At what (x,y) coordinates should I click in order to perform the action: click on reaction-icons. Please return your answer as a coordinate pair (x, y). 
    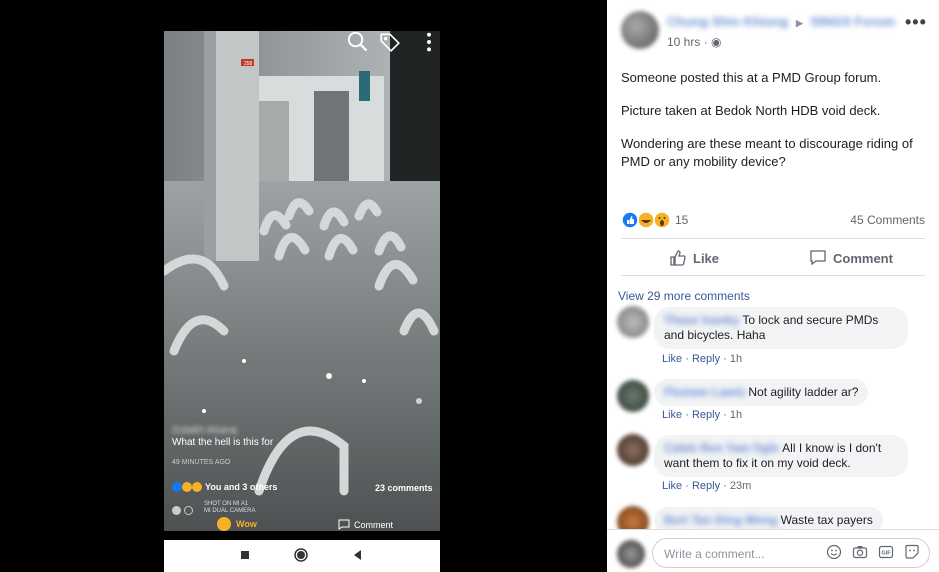
    Looking at the image, I should click on (646, 220).